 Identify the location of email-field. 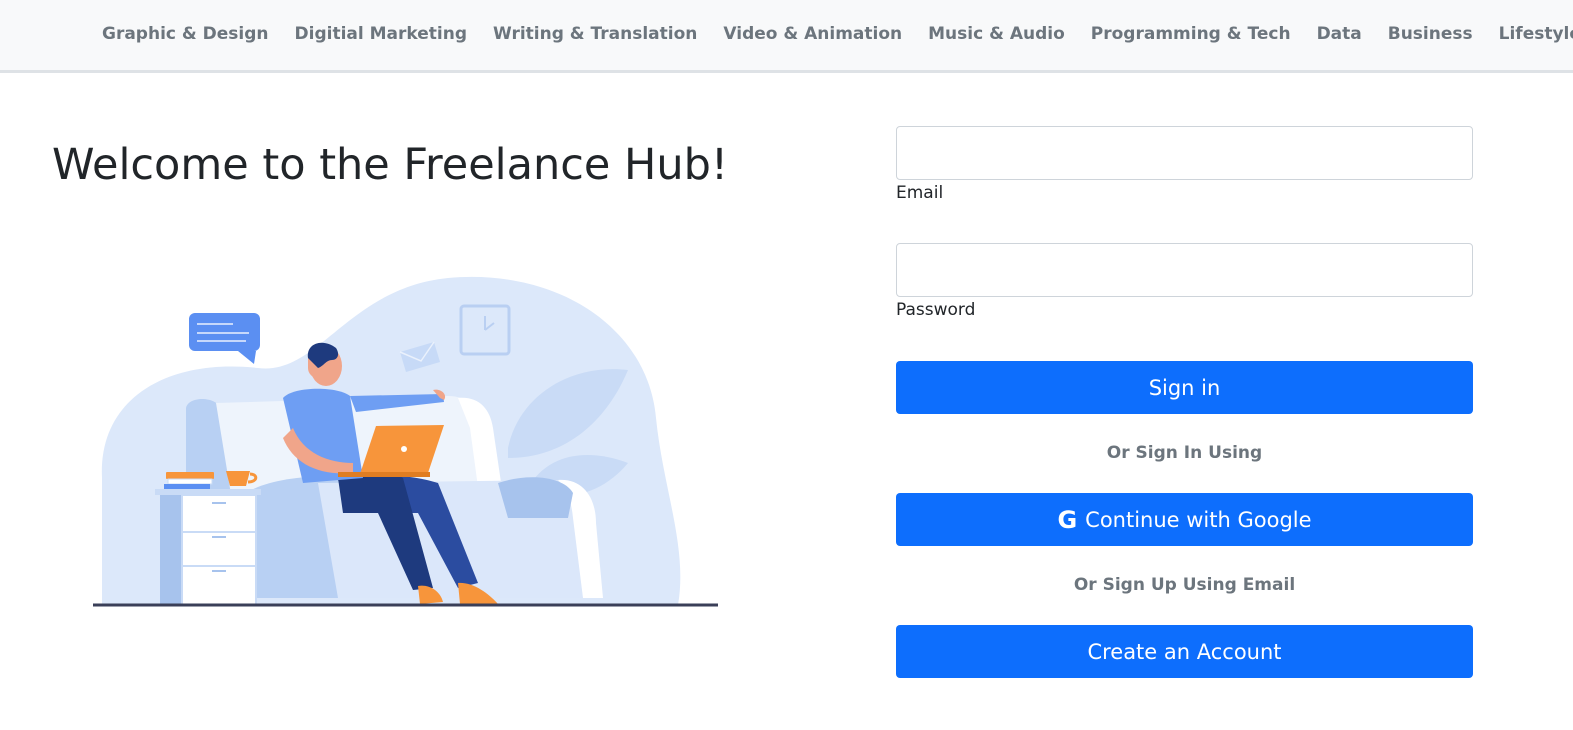
(1184, 153).